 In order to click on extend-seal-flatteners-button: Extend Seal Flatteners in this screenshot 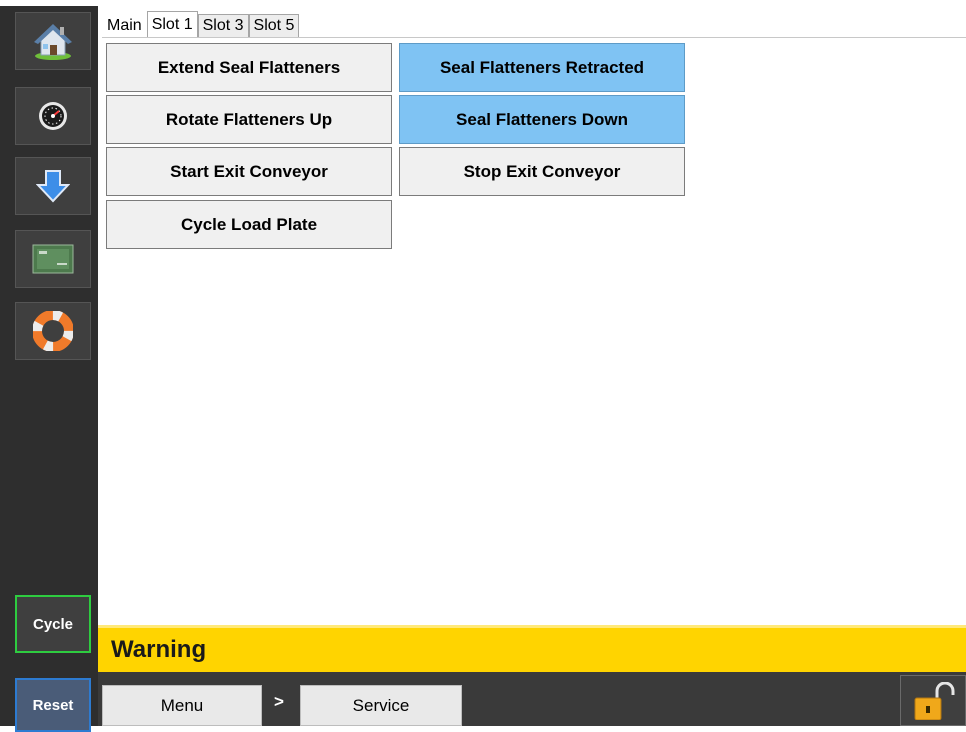, I will do `click(249, 67)`.